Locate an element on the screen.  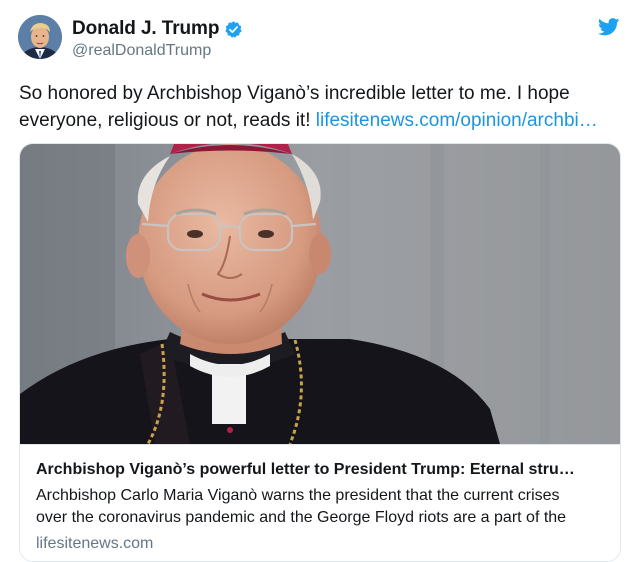
verified-badge-icon is located at coordinates (233, 29).